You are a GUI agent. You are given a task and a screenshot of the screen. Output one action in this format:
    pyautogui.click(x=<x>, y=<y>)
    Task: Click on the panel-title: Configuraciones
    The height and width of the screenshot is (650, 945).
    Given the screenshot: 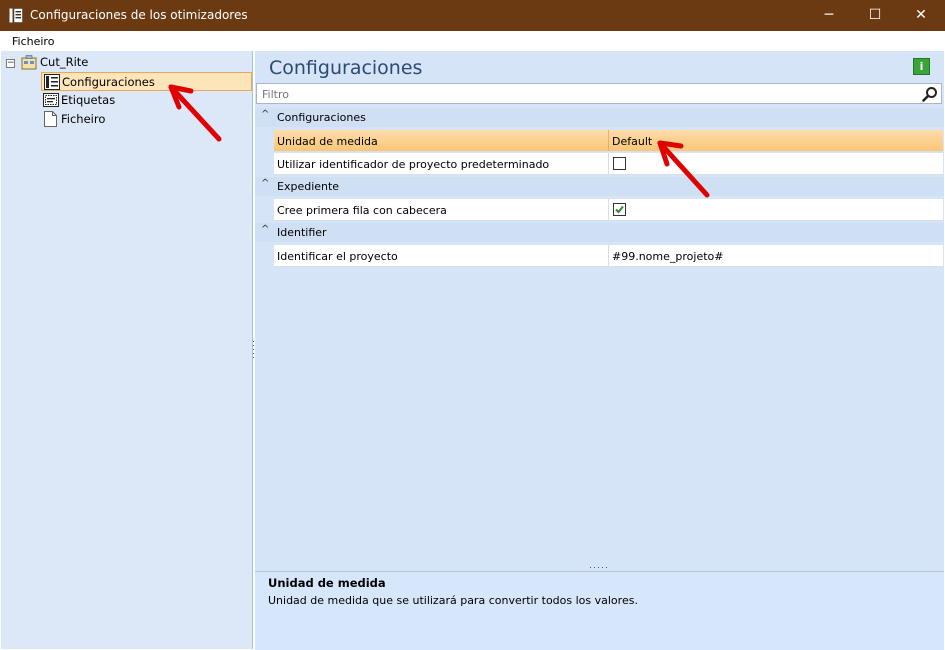 What is the action you would take?
    pyautogui.click(x=346, y=68)
    